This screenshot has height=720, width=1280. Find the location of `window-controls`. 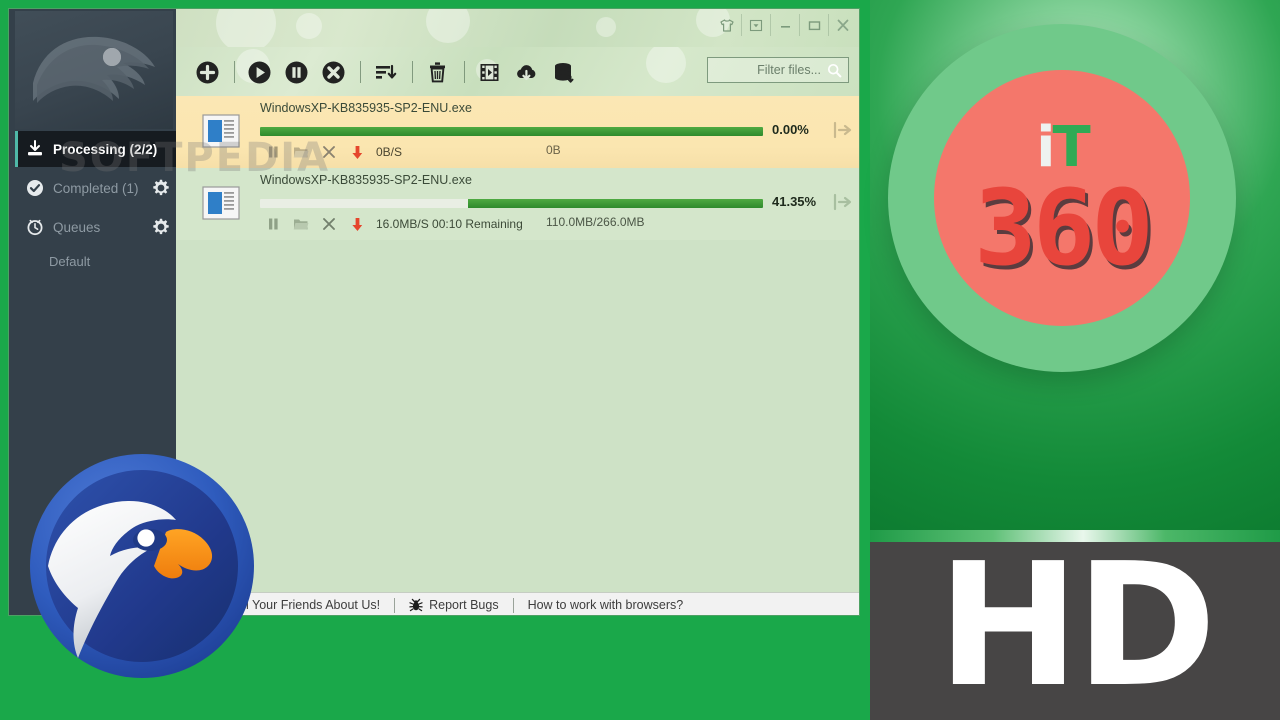

window-controls is located at coordinates (785, 25).